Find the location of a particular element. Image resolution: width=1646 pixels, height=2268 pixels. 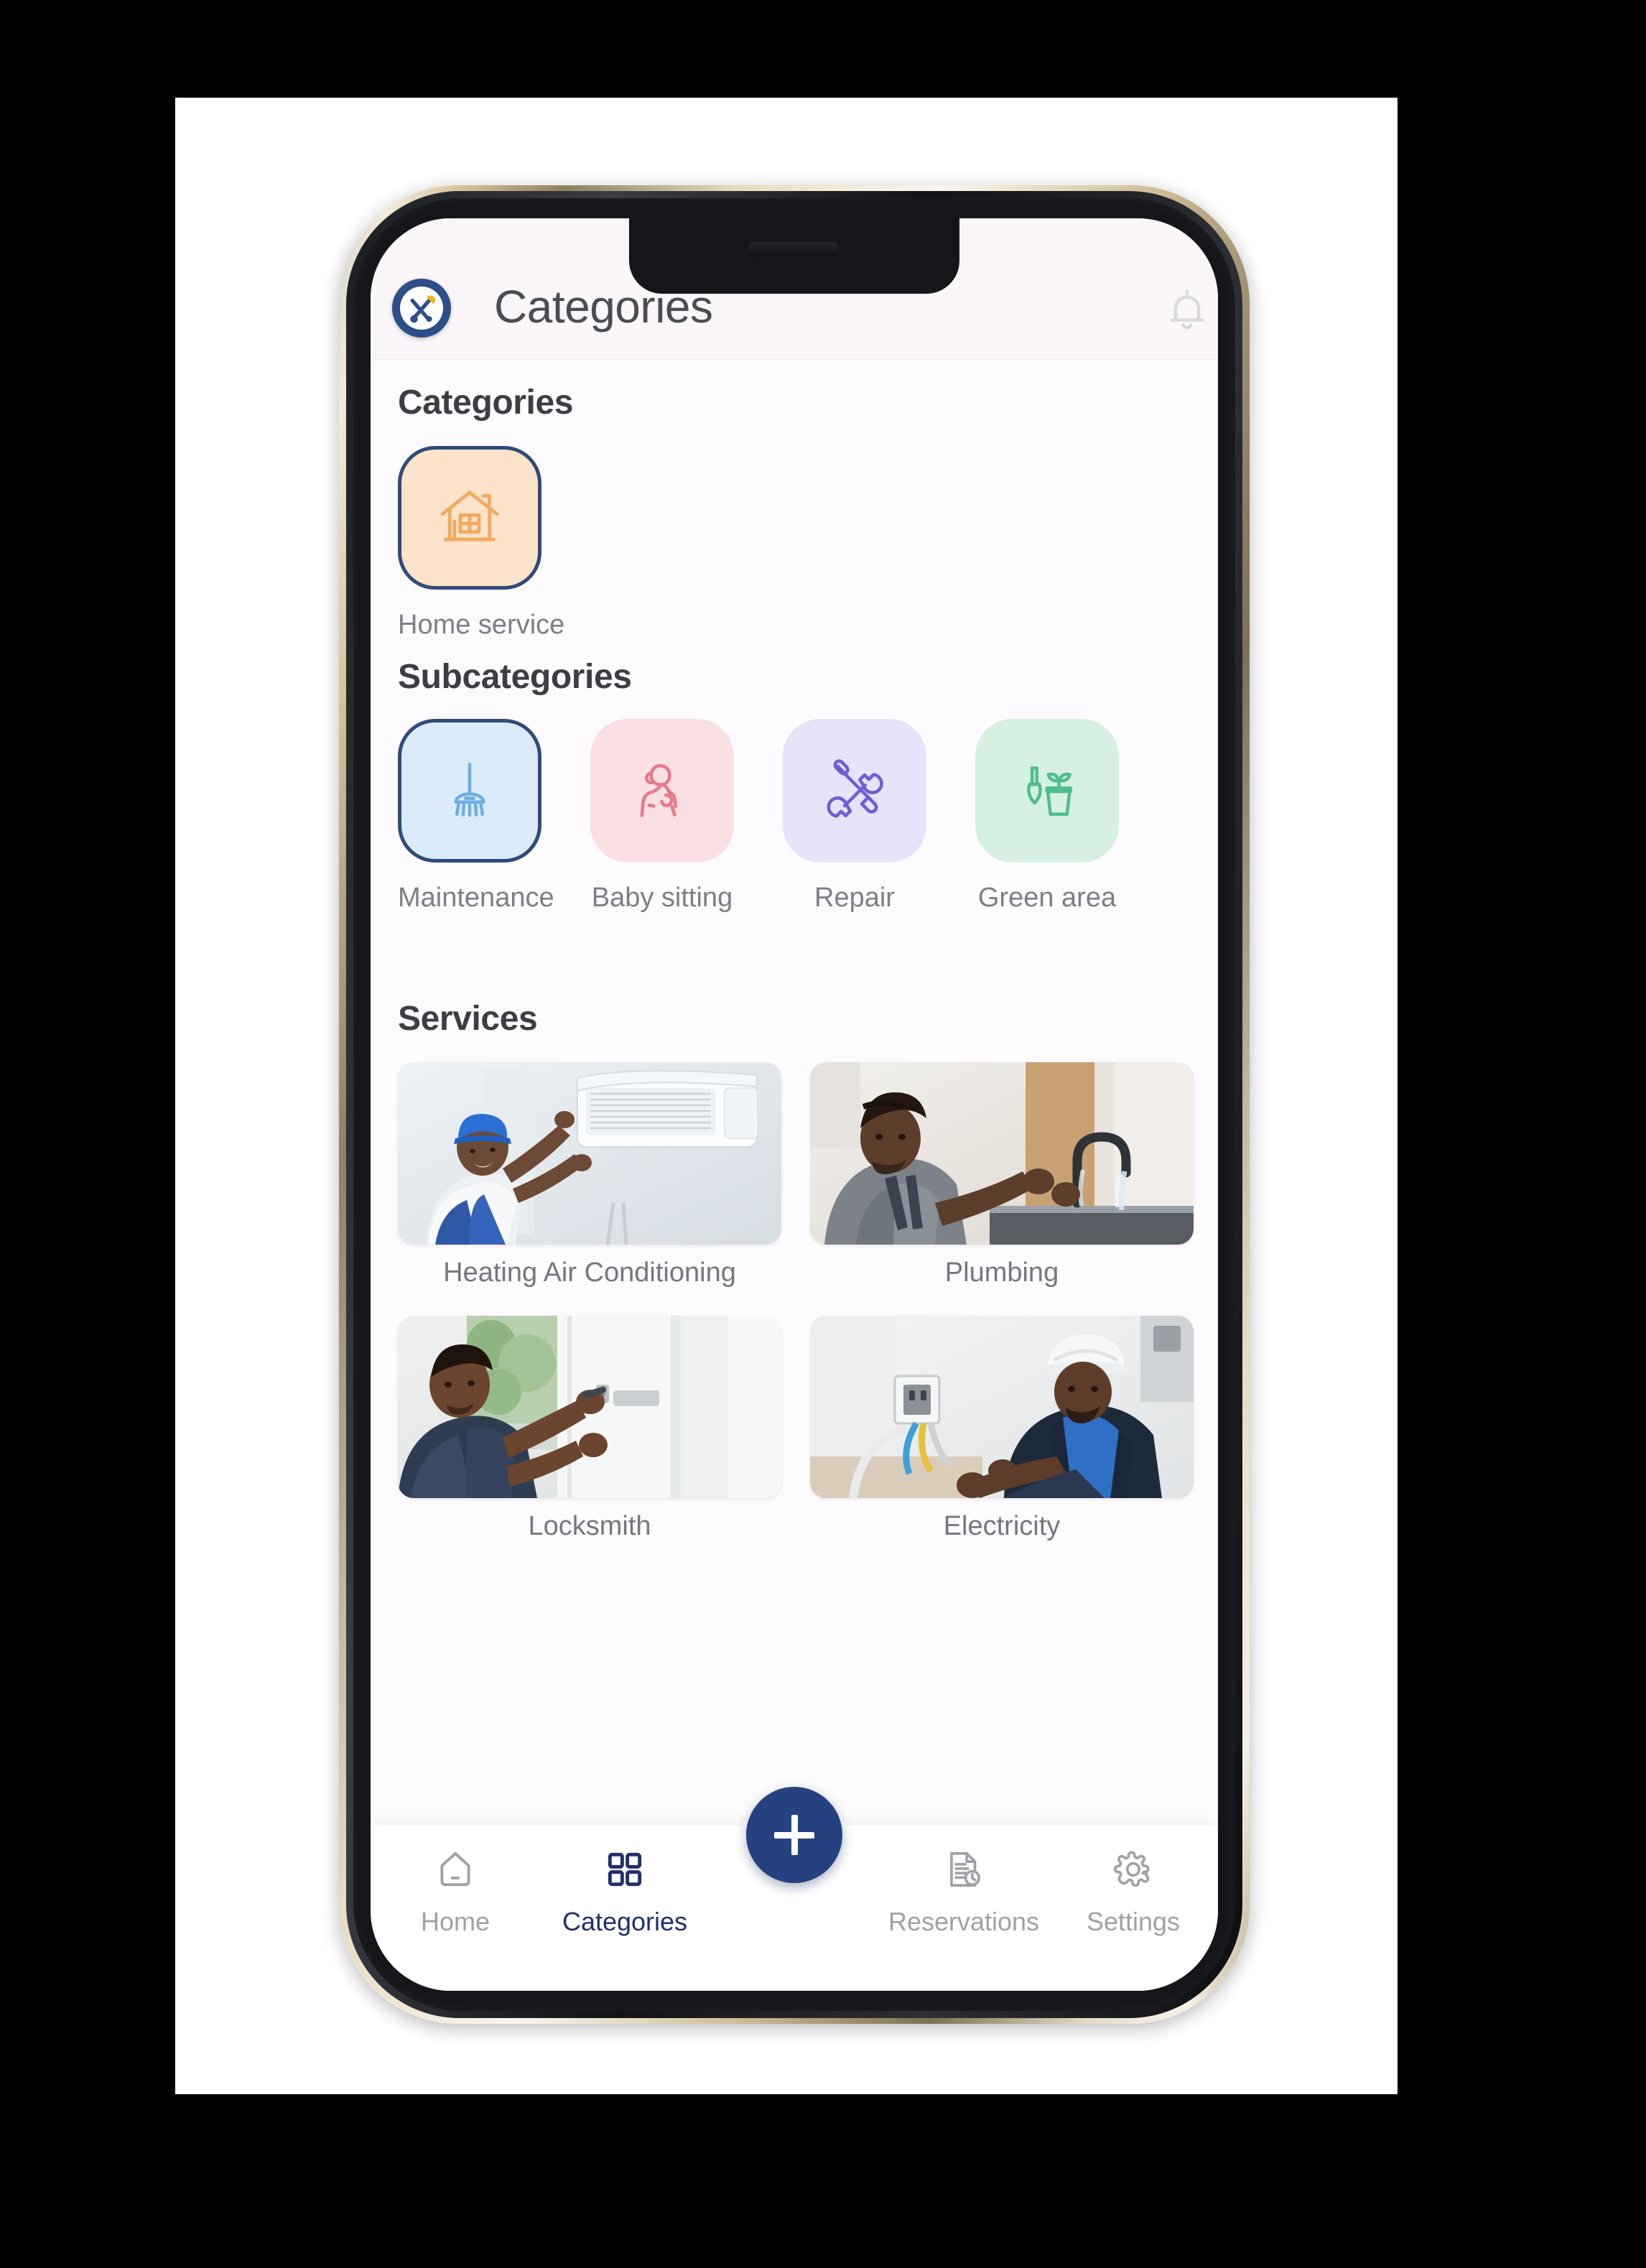

service-card-plumbing: Plumbing is located at coordinates (1002, 1175).